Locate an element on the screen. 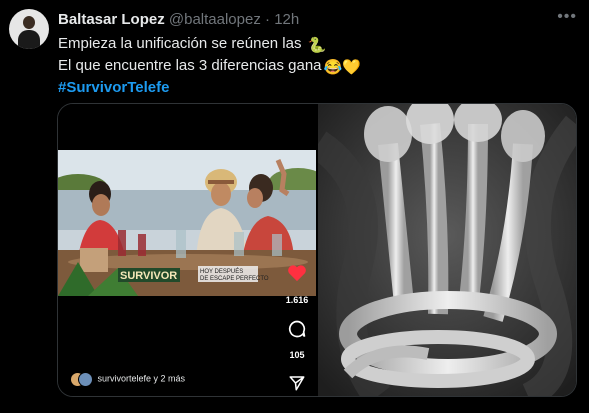  tweet-header: Baltasar Lopez @baltaalopez · 12h is located at coordinates (178, 19).